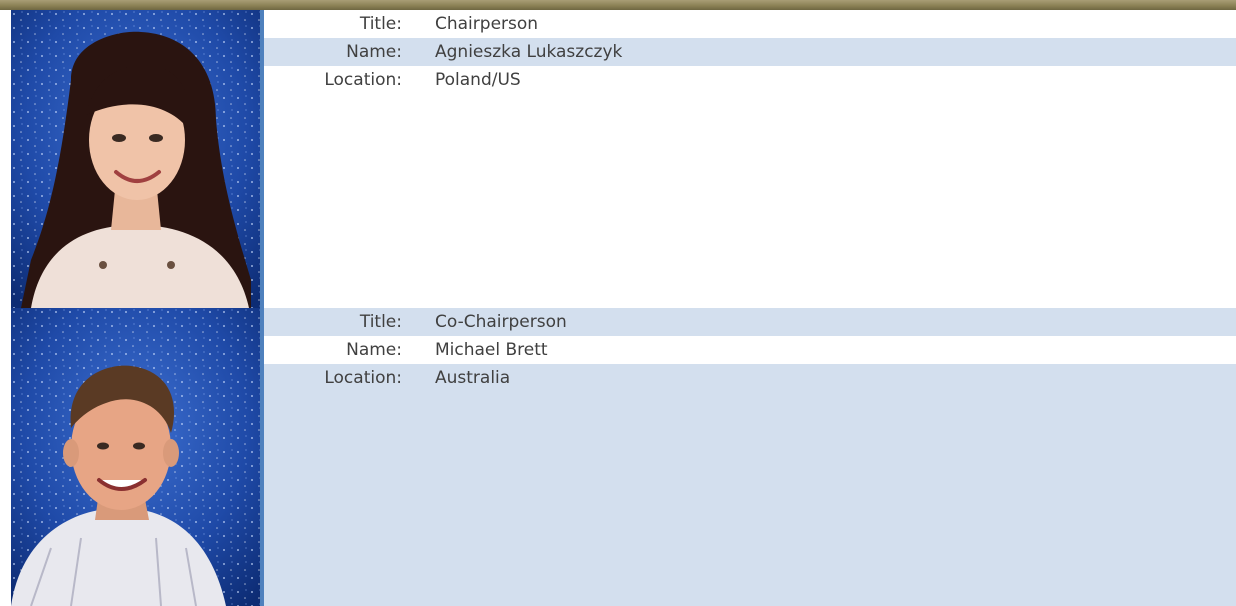 The width and height of the screenshot is (1236, 606). What do you see at coordinates (618, 5) in the screenshot?
I see `top-rule` at bounding box center [618, 5].